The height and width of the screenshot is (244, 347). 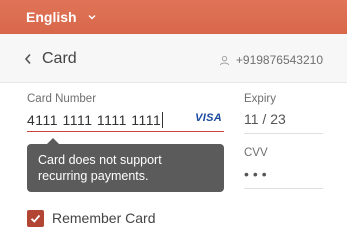 What do you see at coordinates (92, 17) in the screenshot?
I see `chevron-down-icon` at bounding box center [92, 17].